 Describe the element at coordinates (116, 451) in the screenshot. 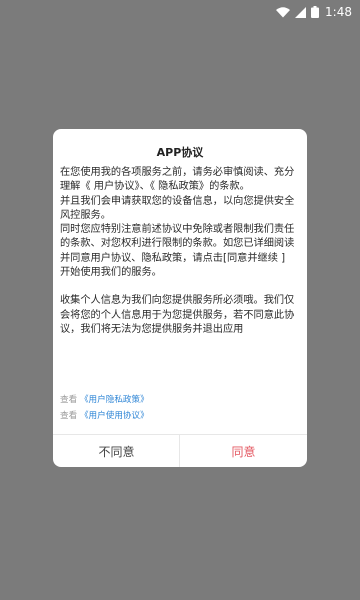

I see `disagree-button: 不同意` at that location.